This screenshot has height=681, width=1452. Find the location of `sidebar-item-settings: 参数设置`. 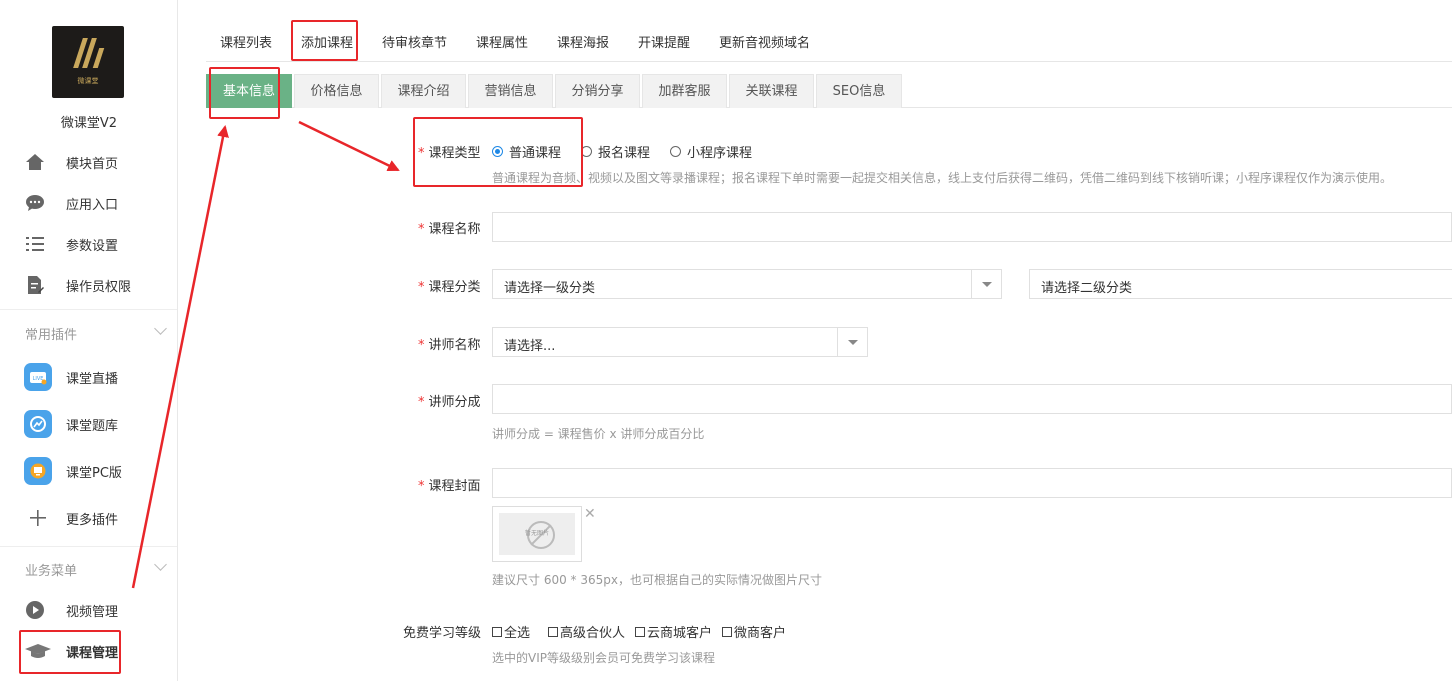

sidebar-item-settings: 参数设置 is located at coordinates (88, 244).